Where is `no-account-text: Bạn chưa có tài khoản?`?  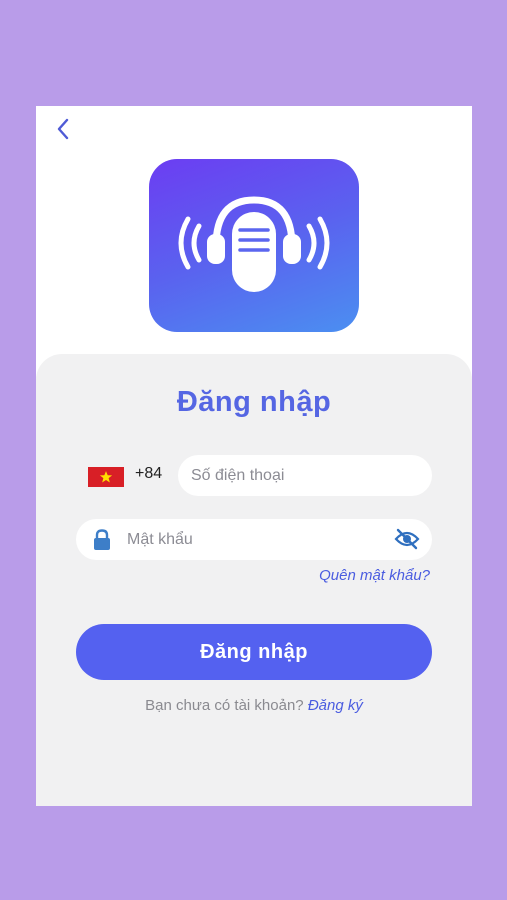 no-account-text: Bạn chưa có tài khoản? is located at coordinates (224, 705).